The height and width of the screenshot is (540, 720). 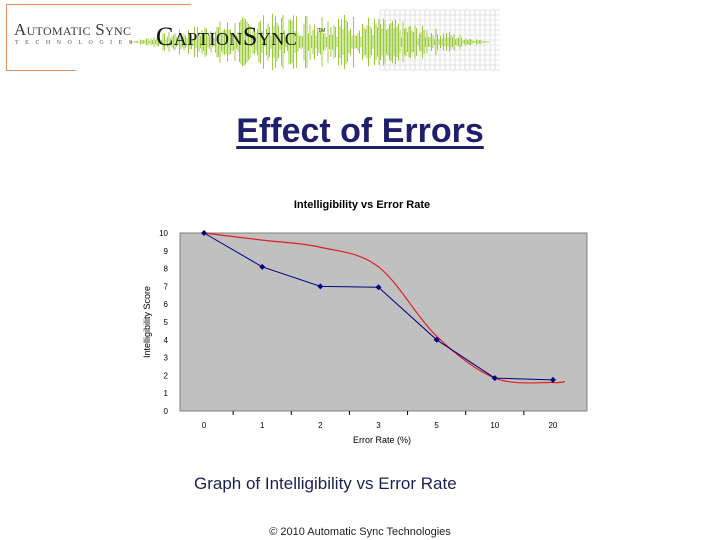 I want to click on y-axis-label: Intelligibility Score, so click(x=147, y=322).